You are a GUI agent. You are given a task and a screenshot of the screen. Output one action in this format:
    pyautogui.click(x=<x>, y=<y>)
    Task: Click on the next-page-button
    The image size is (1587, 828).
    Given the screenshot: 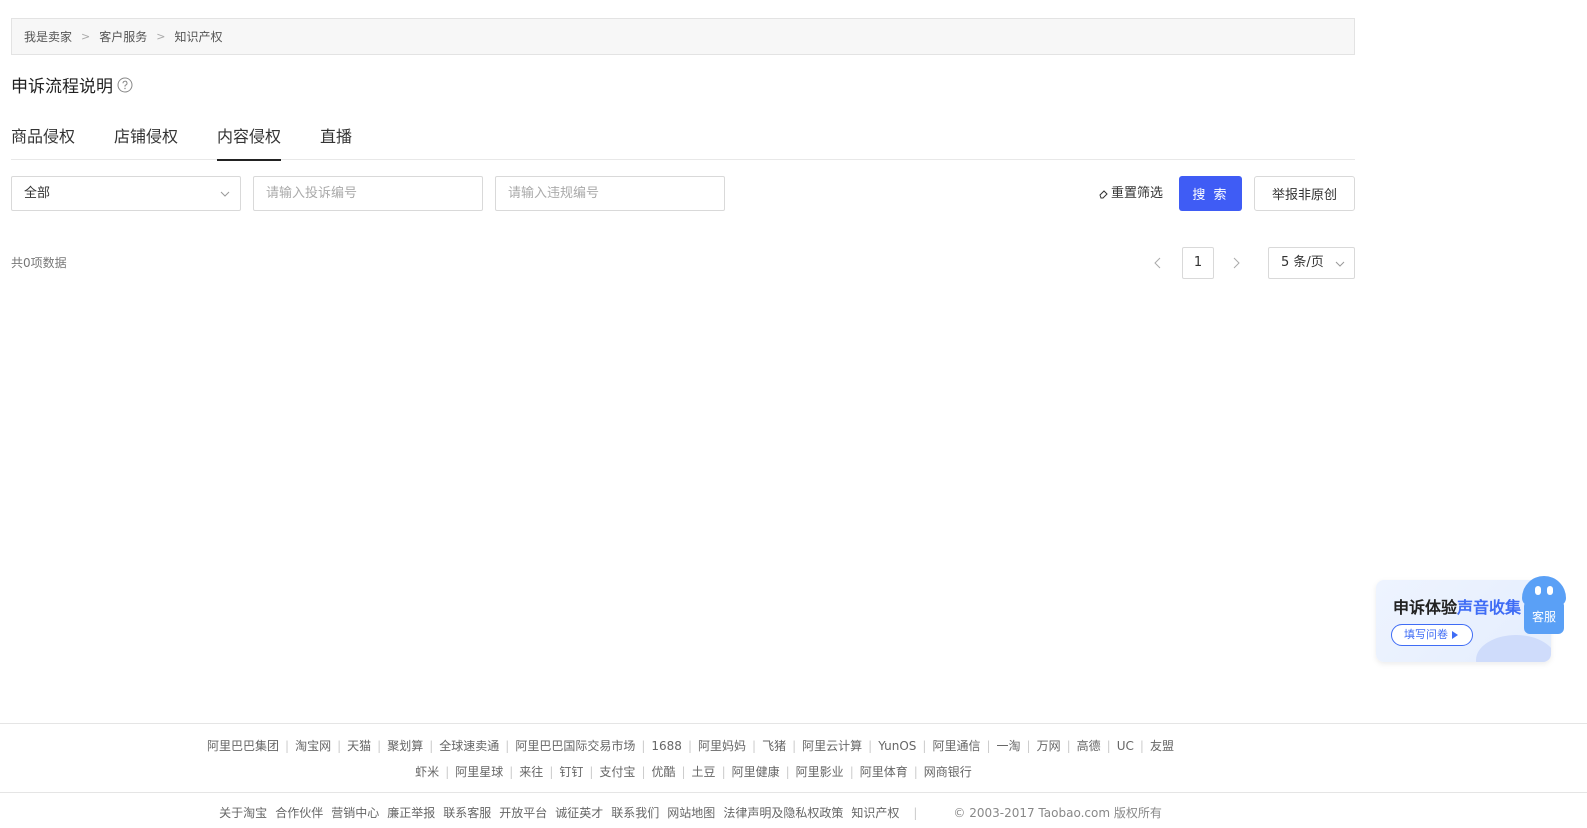 What is the action you would take?
    pyautogui.click(x=1237, y=263)
    